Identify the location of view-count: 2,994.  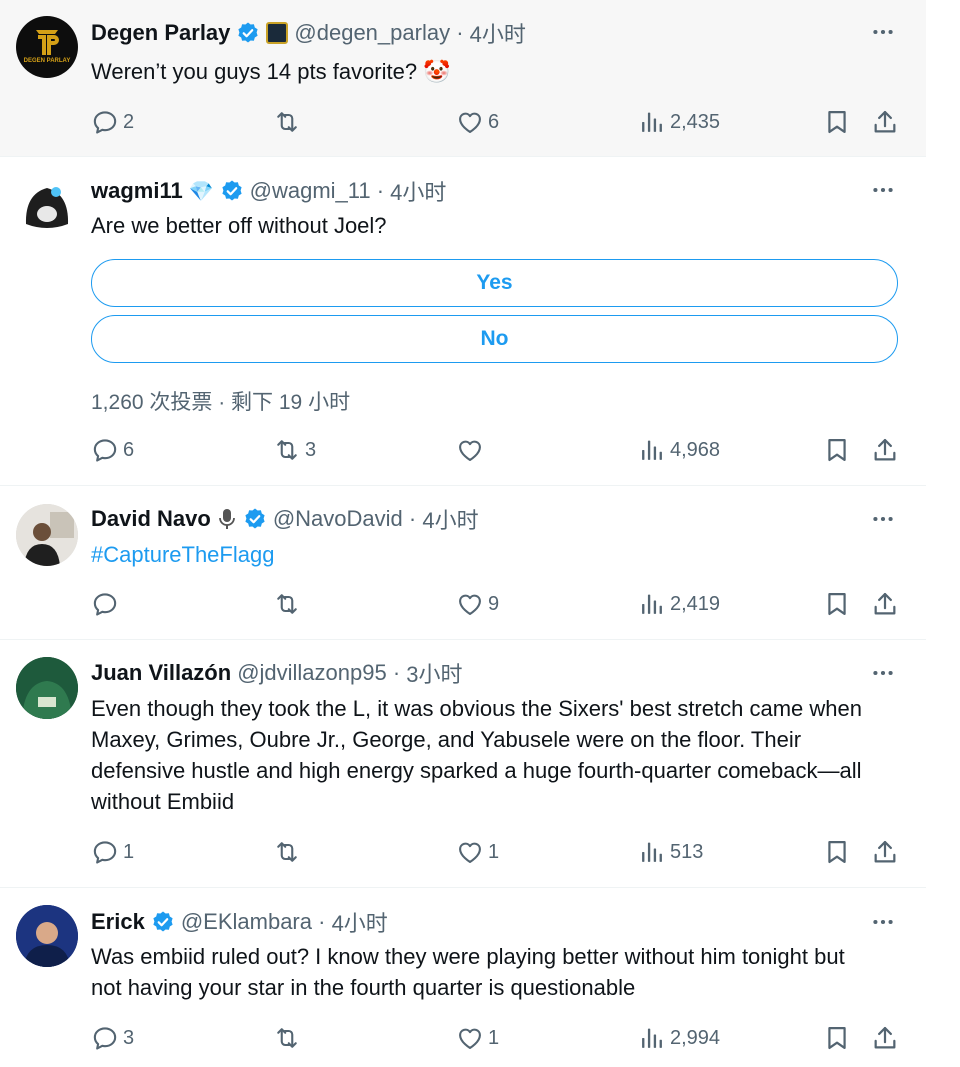
(695, 1037).